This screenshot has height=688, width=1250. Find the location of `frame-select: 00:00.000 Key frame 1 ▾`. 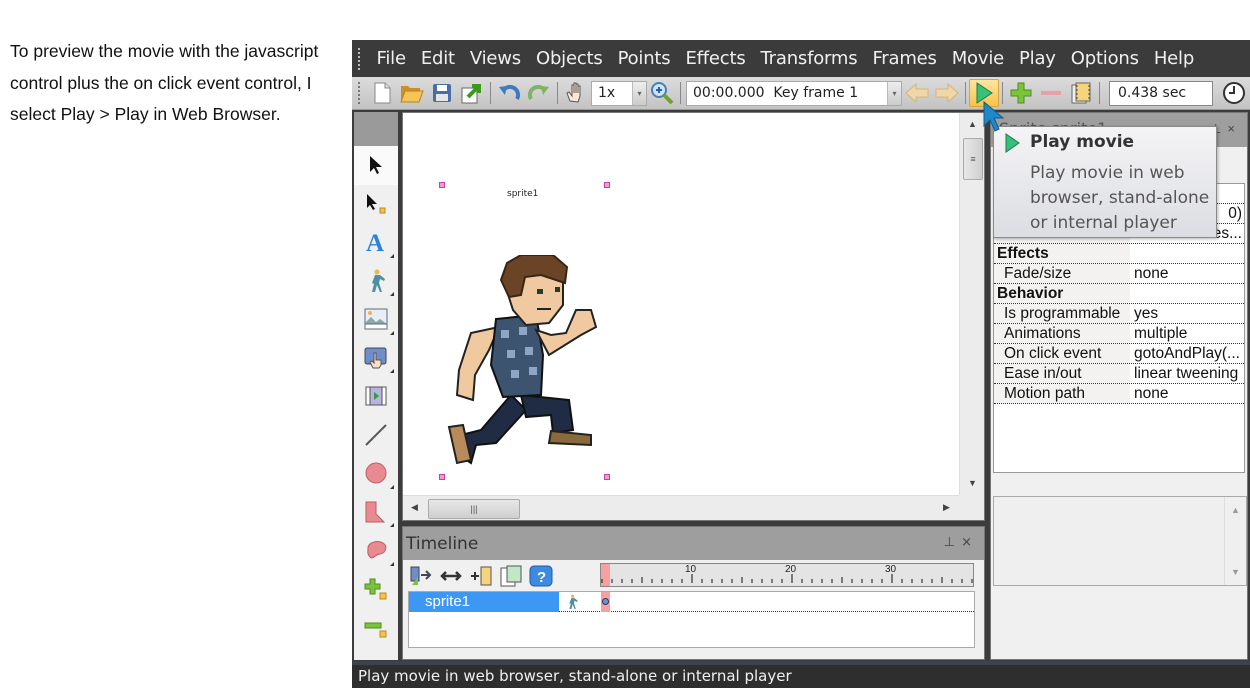

frame-select: 00:00.000 Key frame 1 ▾ is located at coordinates (794, 93).